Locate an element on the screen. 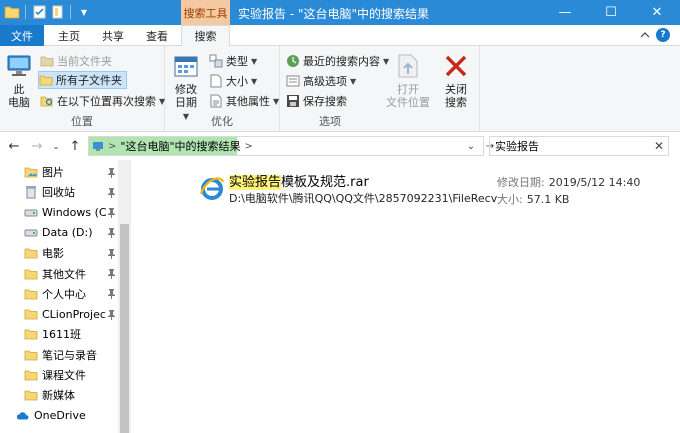 This screenshot has height=433, width=680. this-pc-button: 此 电脑 is located at coordinates (19, 80).